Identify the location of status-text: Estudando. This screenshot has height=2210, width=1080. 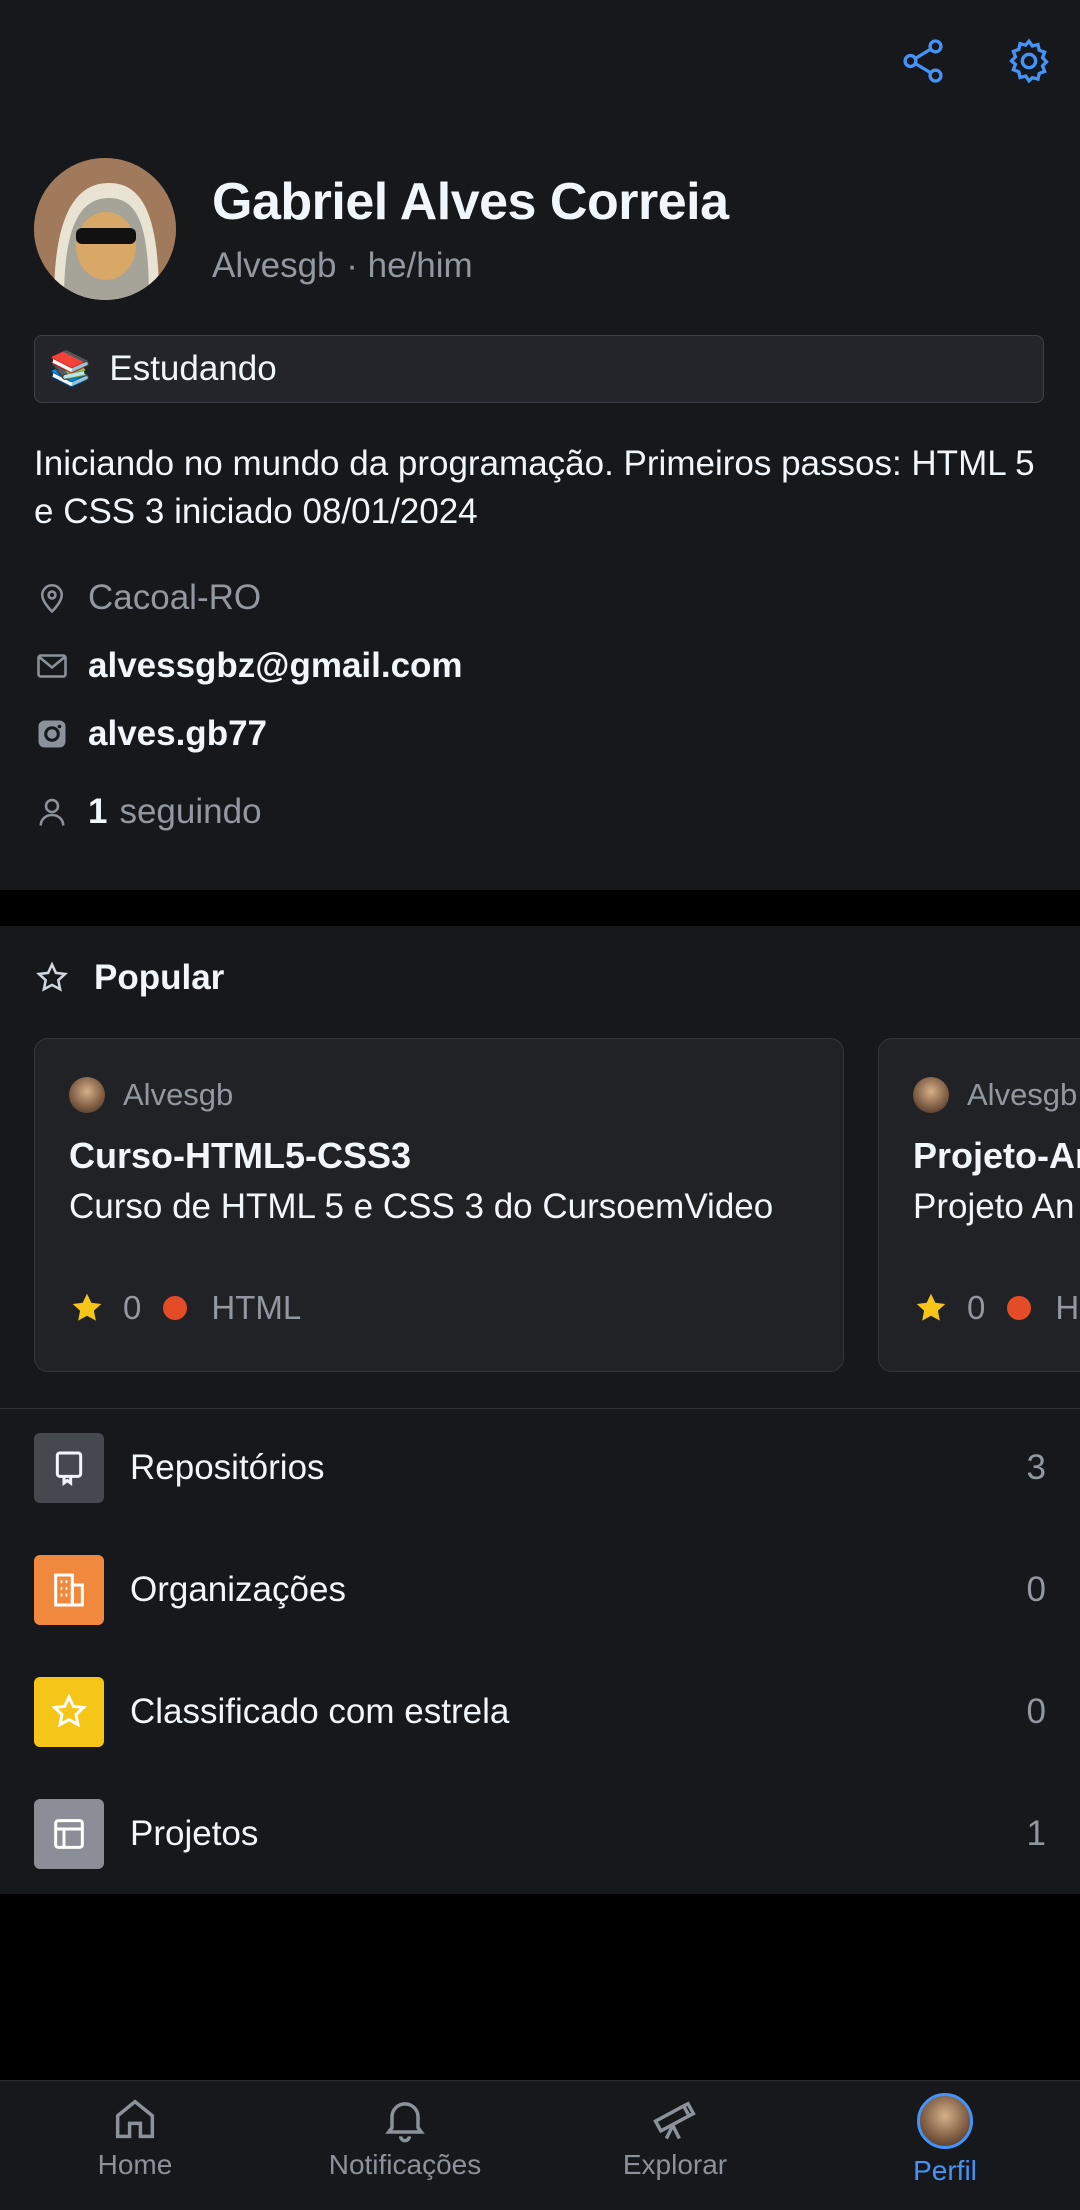
(193, 368).